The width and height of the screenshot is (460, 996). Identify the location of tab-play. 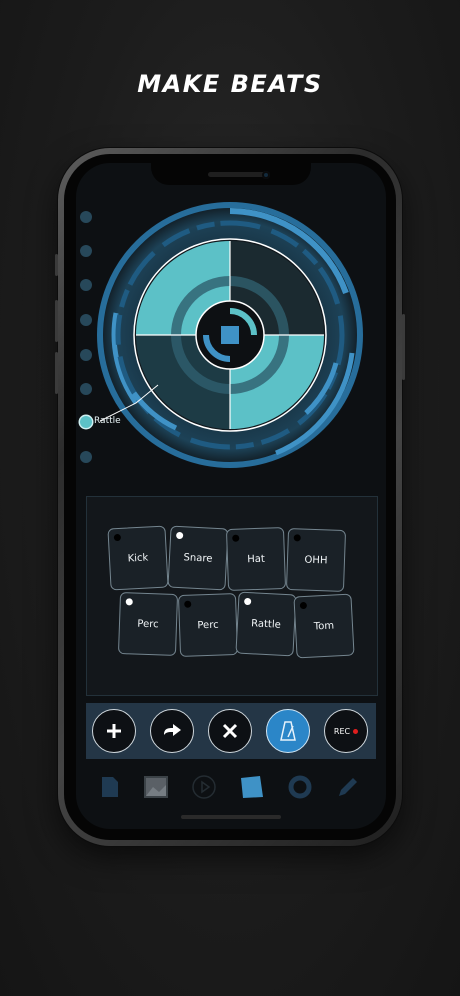
(204, 787).